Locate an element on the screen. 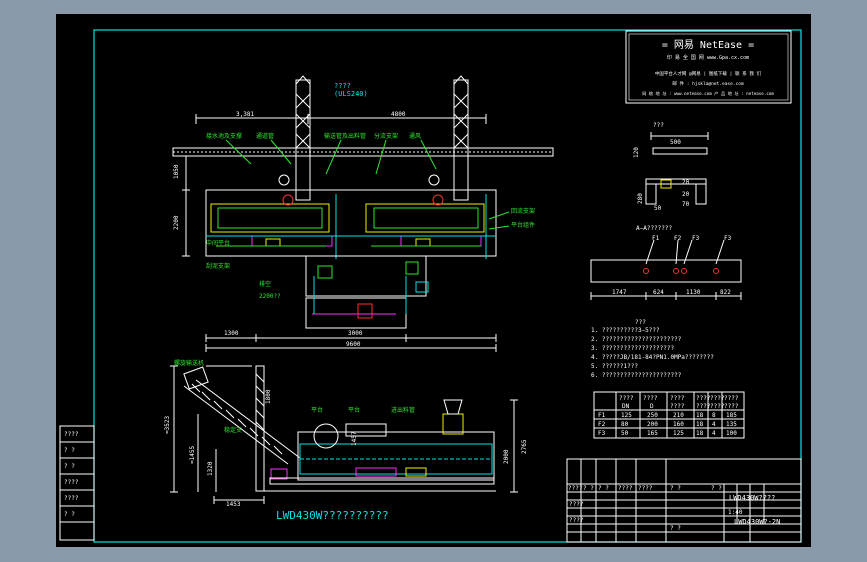 The image size is (867, 562). stamp-line1: 印 易 全 国 网 www.Gpa.cx.com is located at coordinates (708, 57).